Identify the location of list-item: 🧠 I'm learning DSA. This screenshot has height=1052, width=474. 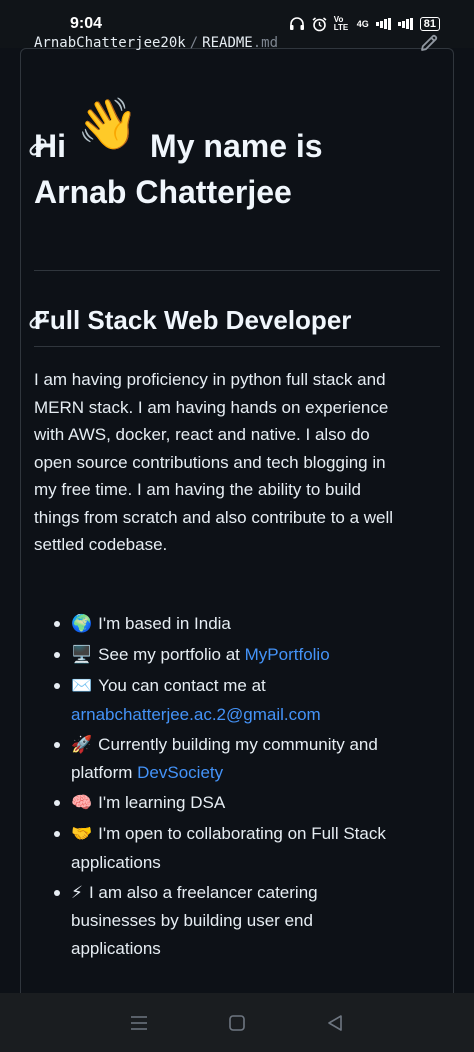
(217, 803).